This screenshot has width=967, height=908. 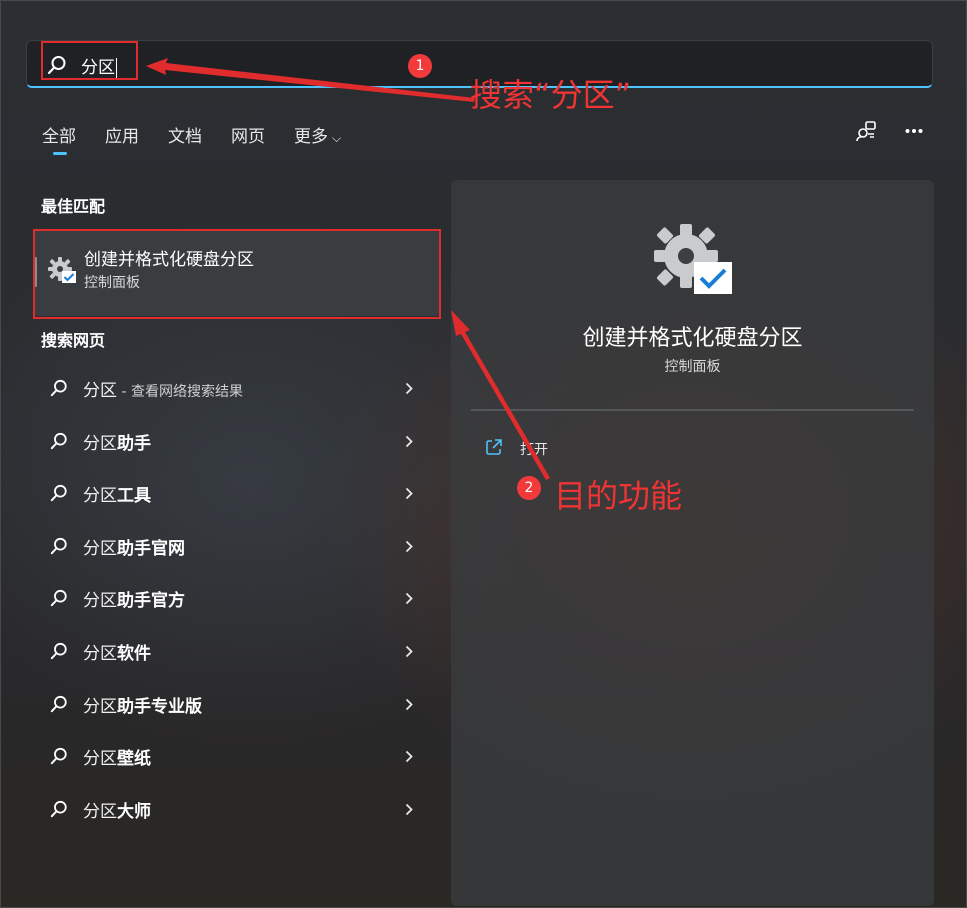 What do you see at coordinates (236, 440) in the screenshot?
I see `web-result-item: 分区助手` at bounding box center [236, 440].